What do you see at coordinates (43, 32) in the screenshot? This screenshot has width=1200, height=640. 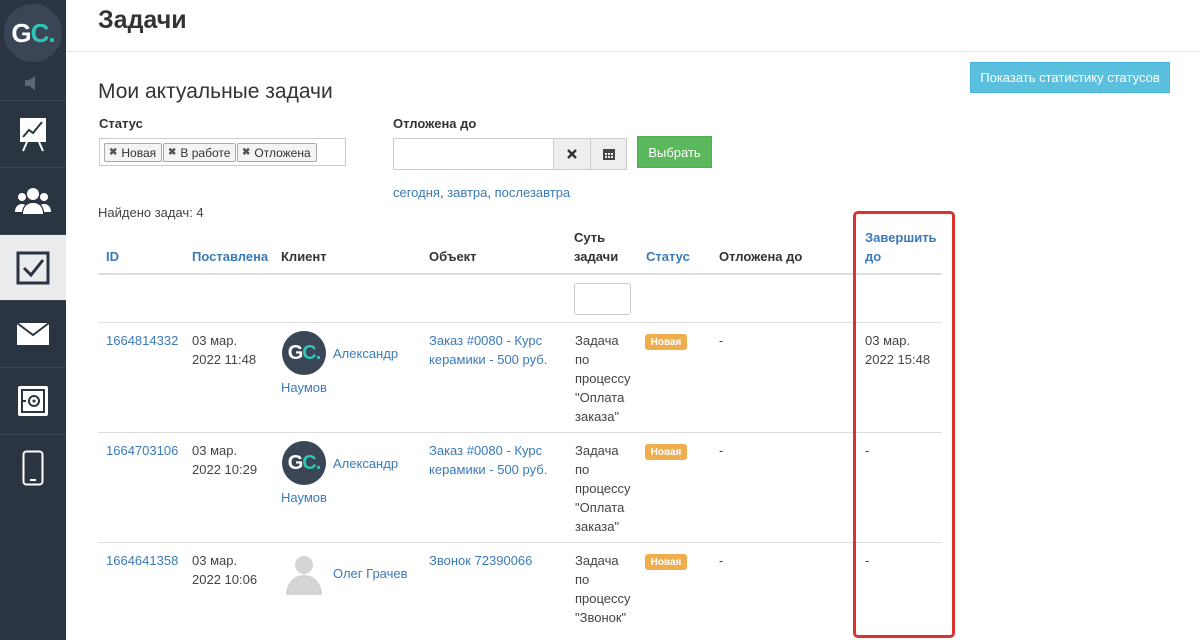 I see `logo-letter-c: C.` at bounding box center [43, 32].